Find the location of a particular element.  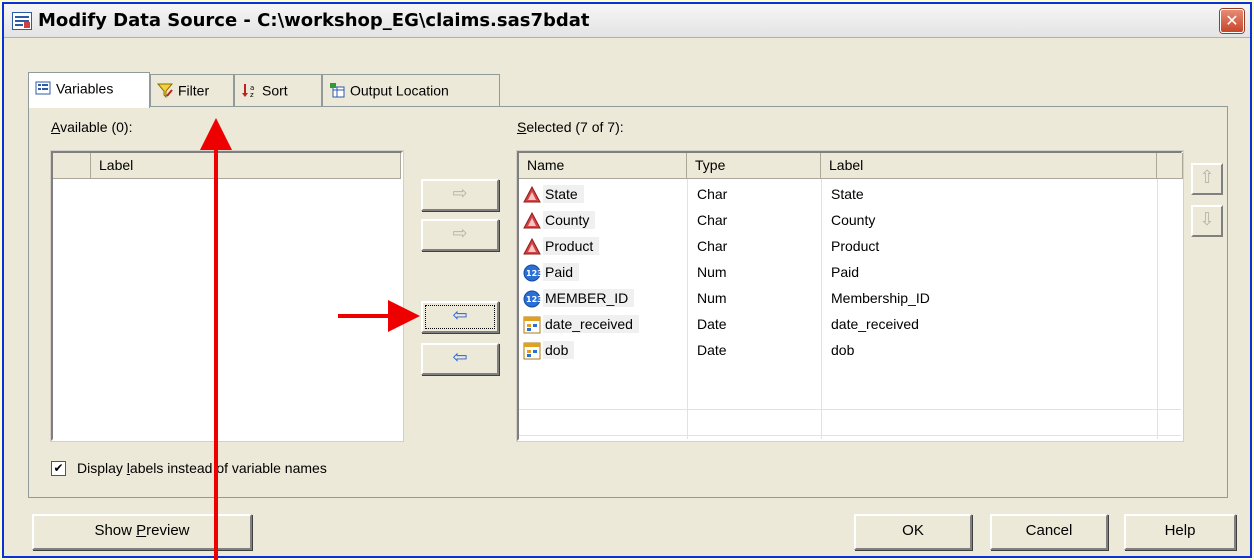

variable-label: Membership_ID is located at coordinates (880, 298).